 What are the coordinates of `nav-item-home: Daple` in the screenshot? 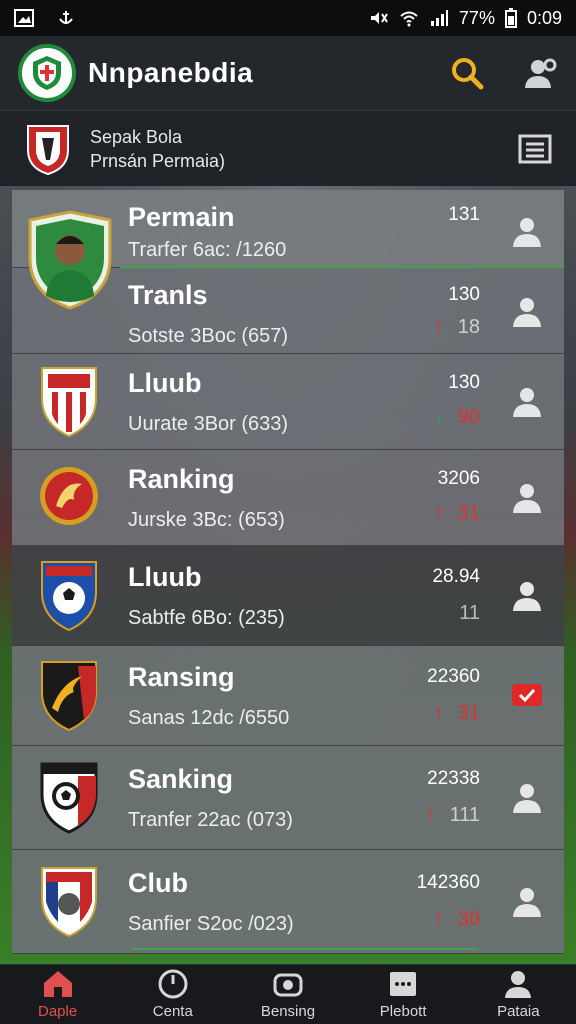 It's located at (58, 994).